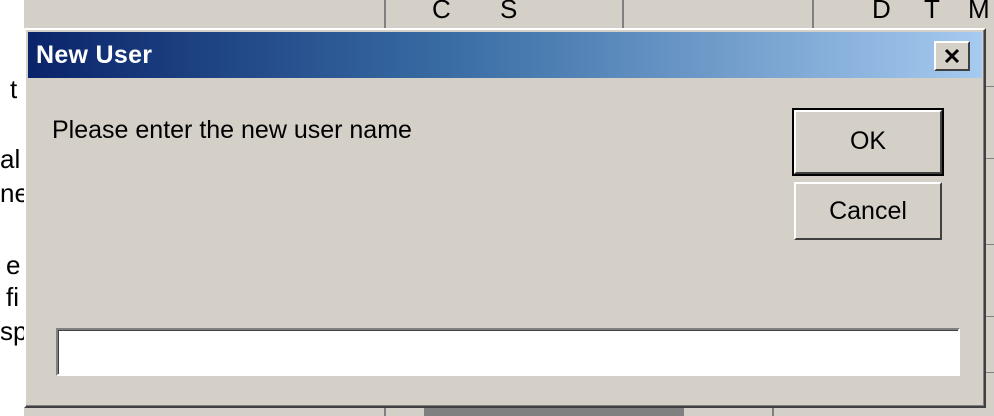 The height and width of the screenshot is (416, 994). Describe the element at coordinates (979, 12) in the screenshot. I see `background-text-fragment: M` at that location.